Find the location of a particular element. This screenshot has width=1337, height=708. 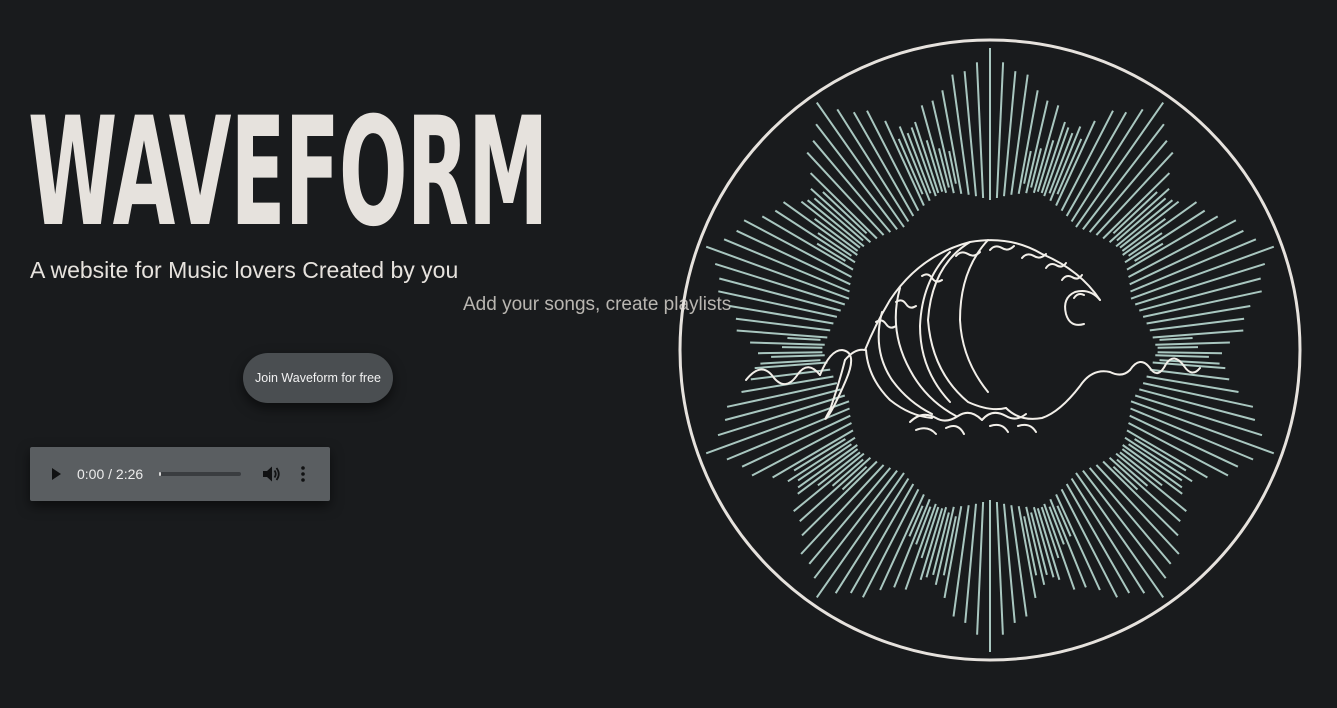

progress-fill is located at coordinates (160, 474).